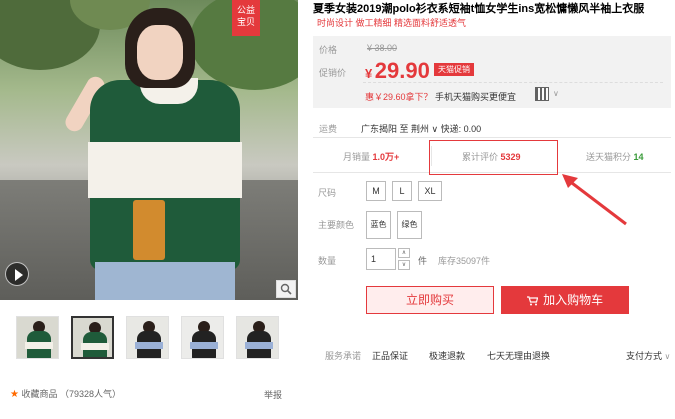  I want to click on mobile-price-text: 手机天猫购买更便宜, so click(476, 97).